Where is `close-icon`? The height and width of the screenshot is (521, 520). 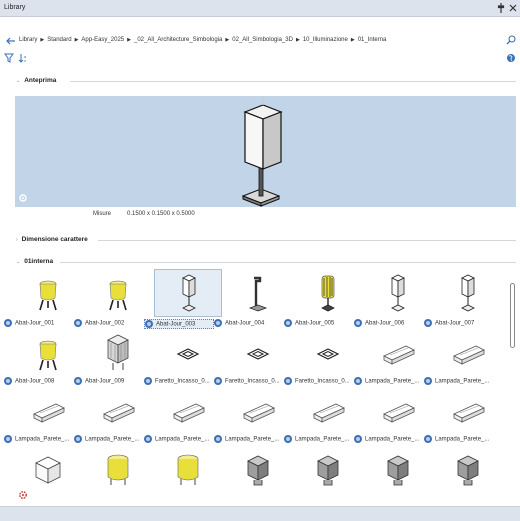 close-icon is located at coordinates (513, 8).